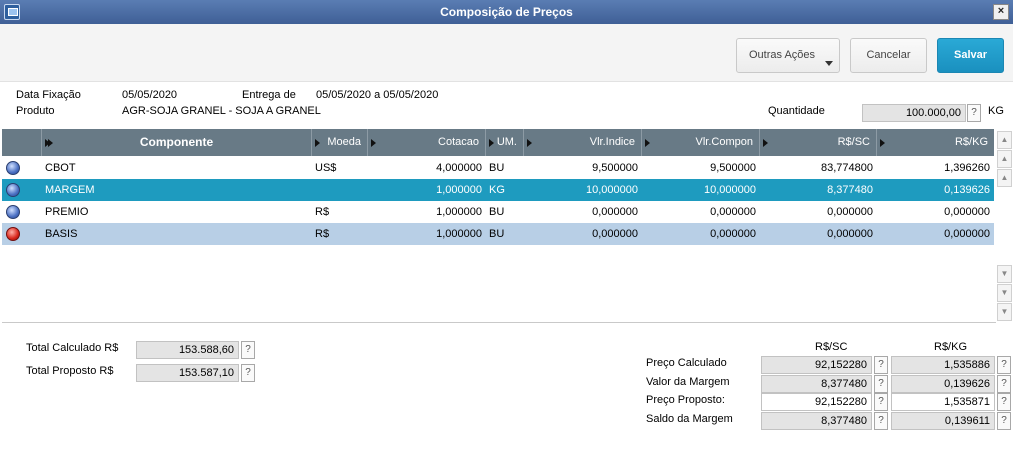  What do you see at coordinates (970, 55) in the screenshot?
I see `save-button: Salvar` at bounding box center [970, 55].